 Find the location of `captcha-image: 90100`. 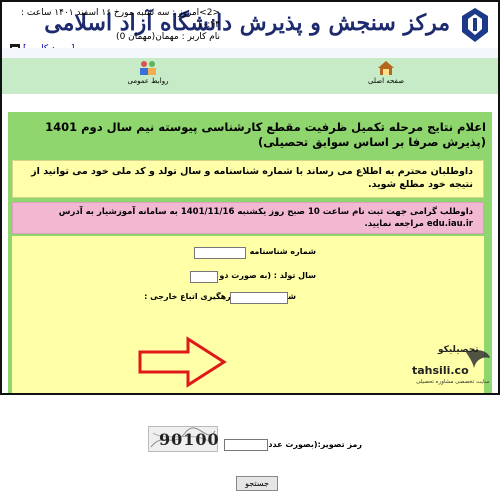

captcha-image: 90100 is located at coordinates (184, 439).